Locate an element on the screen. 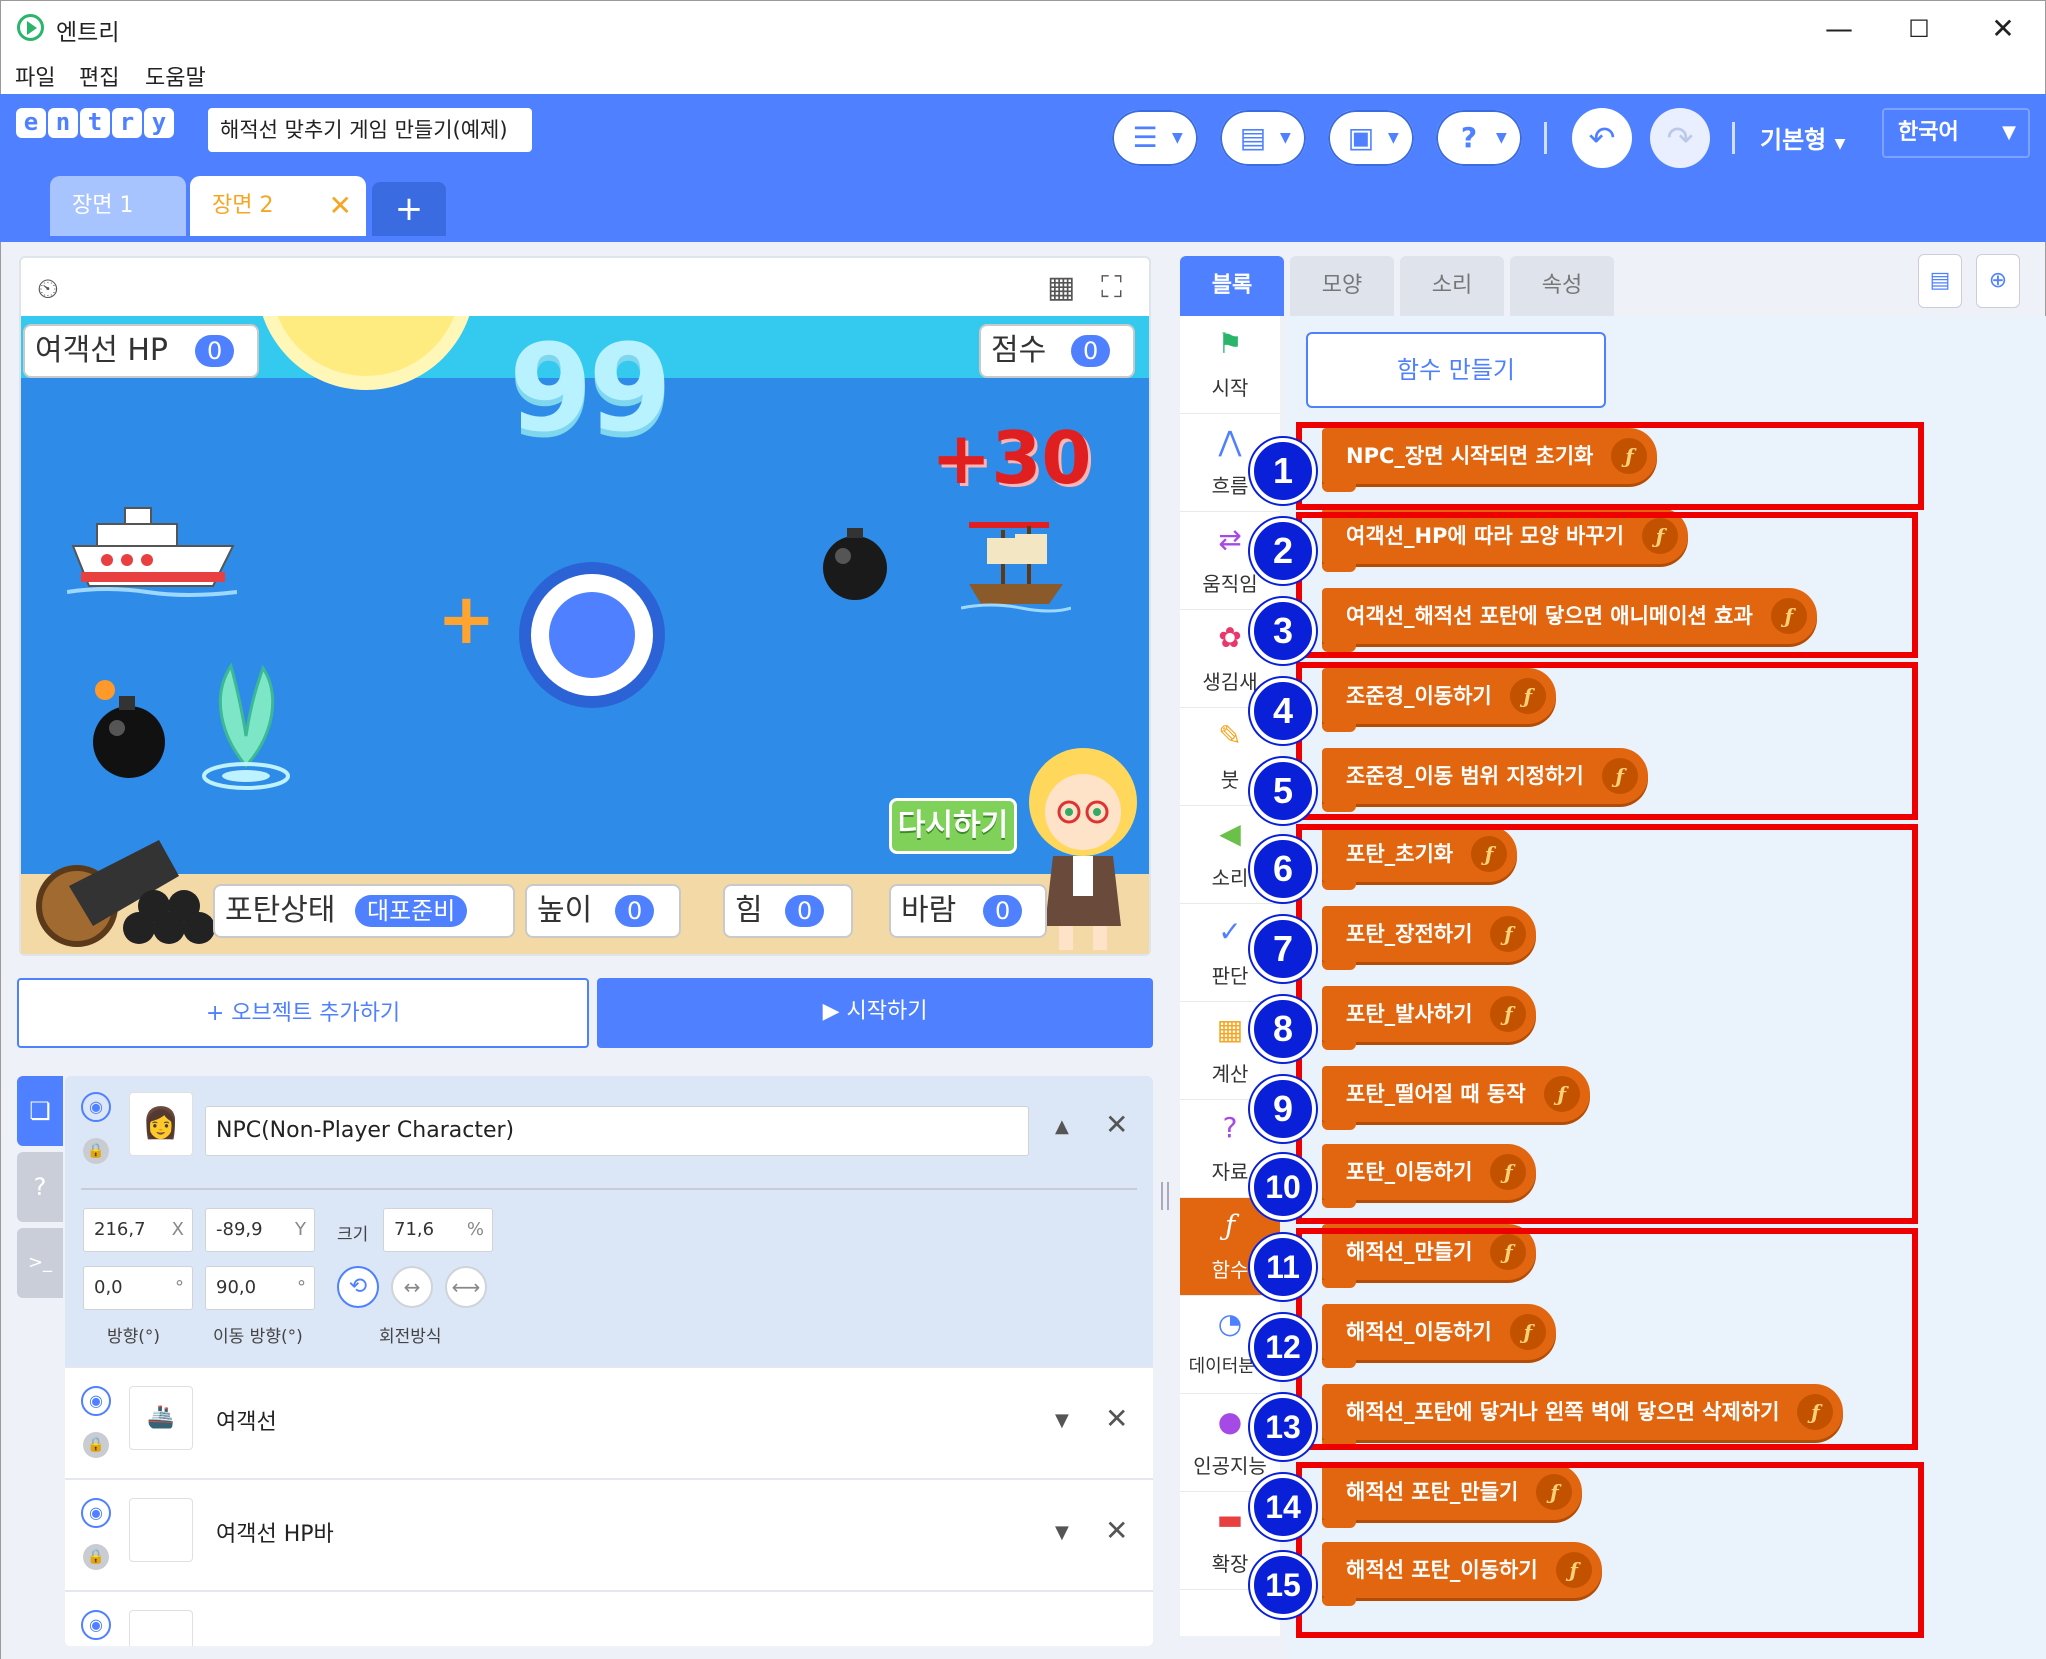  scene-tab-1: 장면 1 is located at coordinates (118, 206).